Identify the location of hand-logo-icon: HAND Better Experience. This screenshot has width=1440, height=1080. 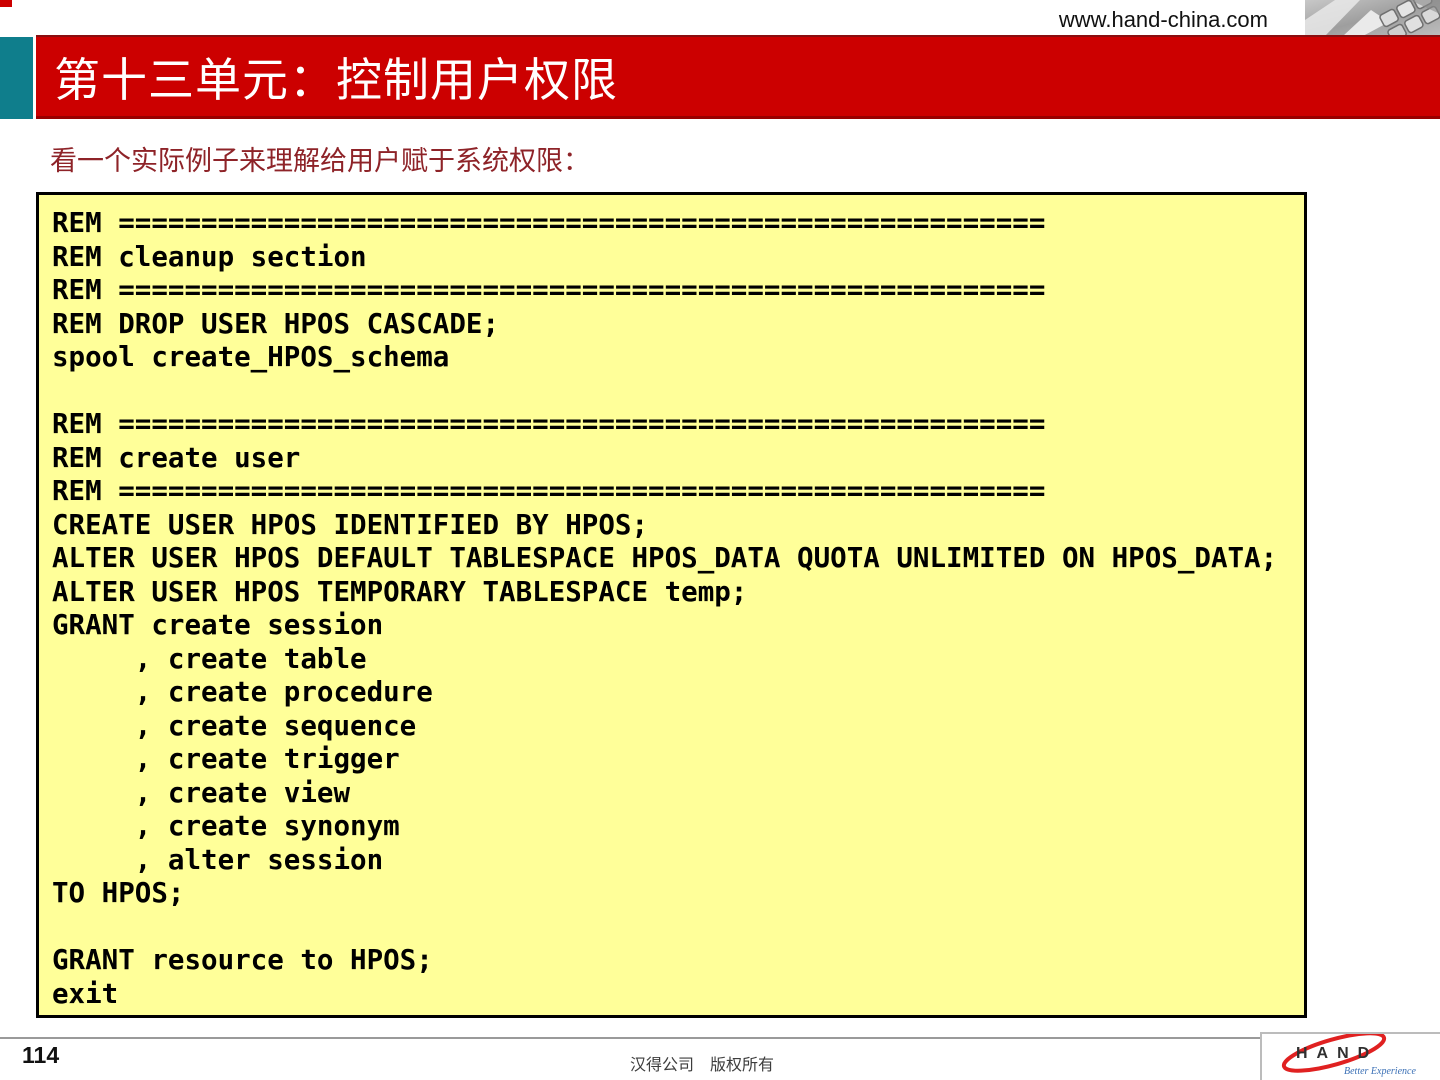
(1348, 1054).